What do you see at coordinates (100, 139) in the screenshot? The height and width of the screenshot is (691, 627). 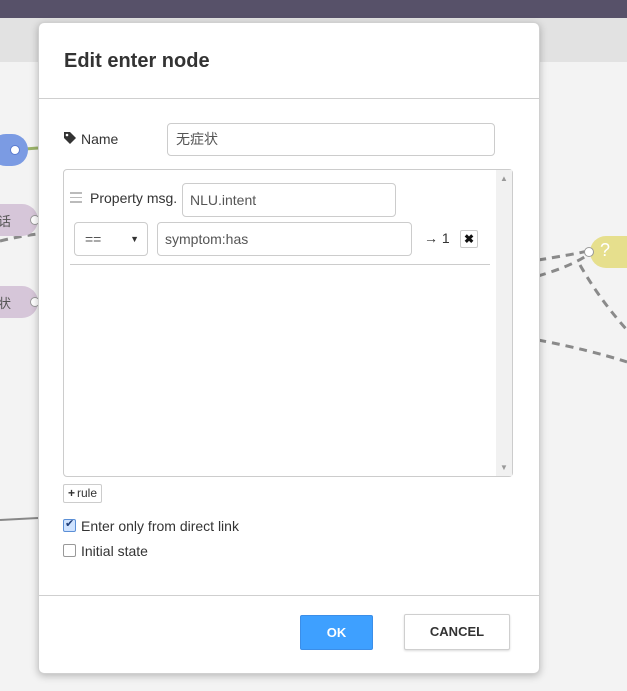 I see `name-label: Name` at bounding box center [100, 139].